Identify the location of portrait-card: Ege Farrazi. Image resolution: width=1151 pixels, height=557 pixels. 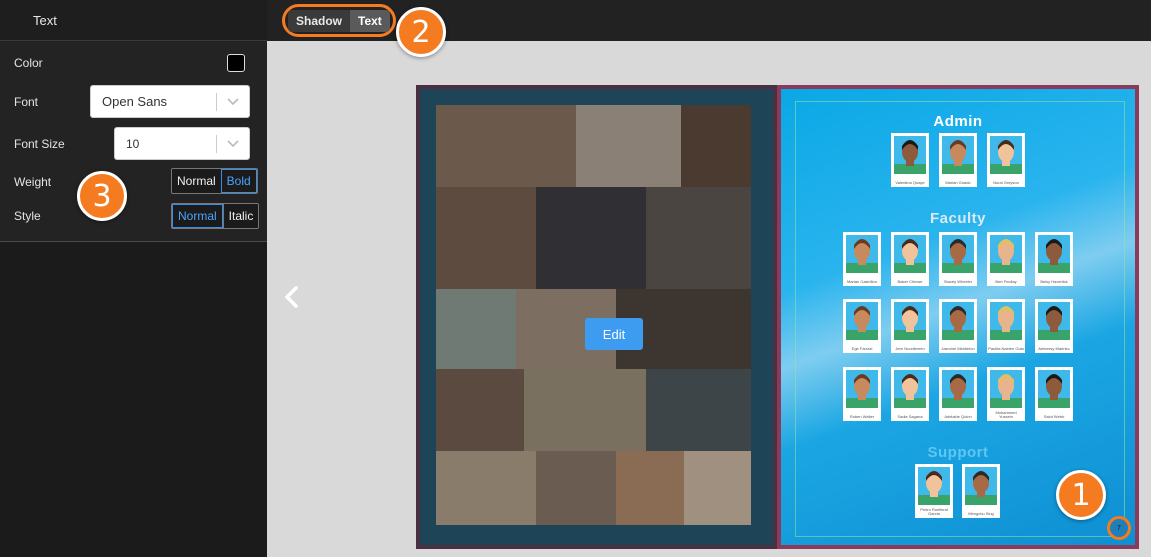
(862, 326).